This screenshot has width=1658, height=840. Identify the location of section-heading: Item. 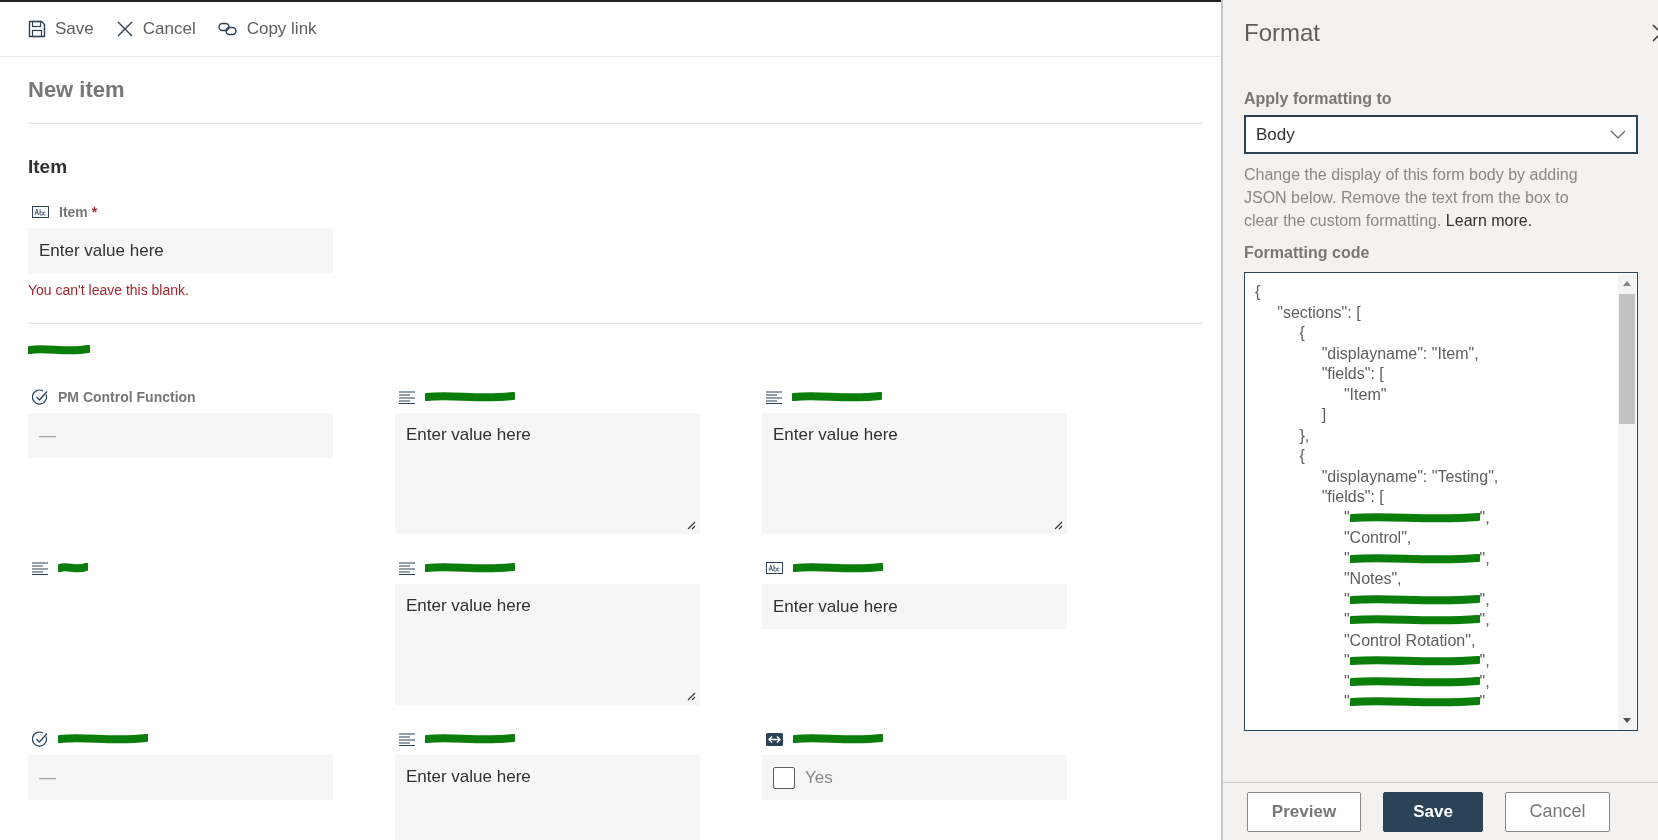
(48, 166).